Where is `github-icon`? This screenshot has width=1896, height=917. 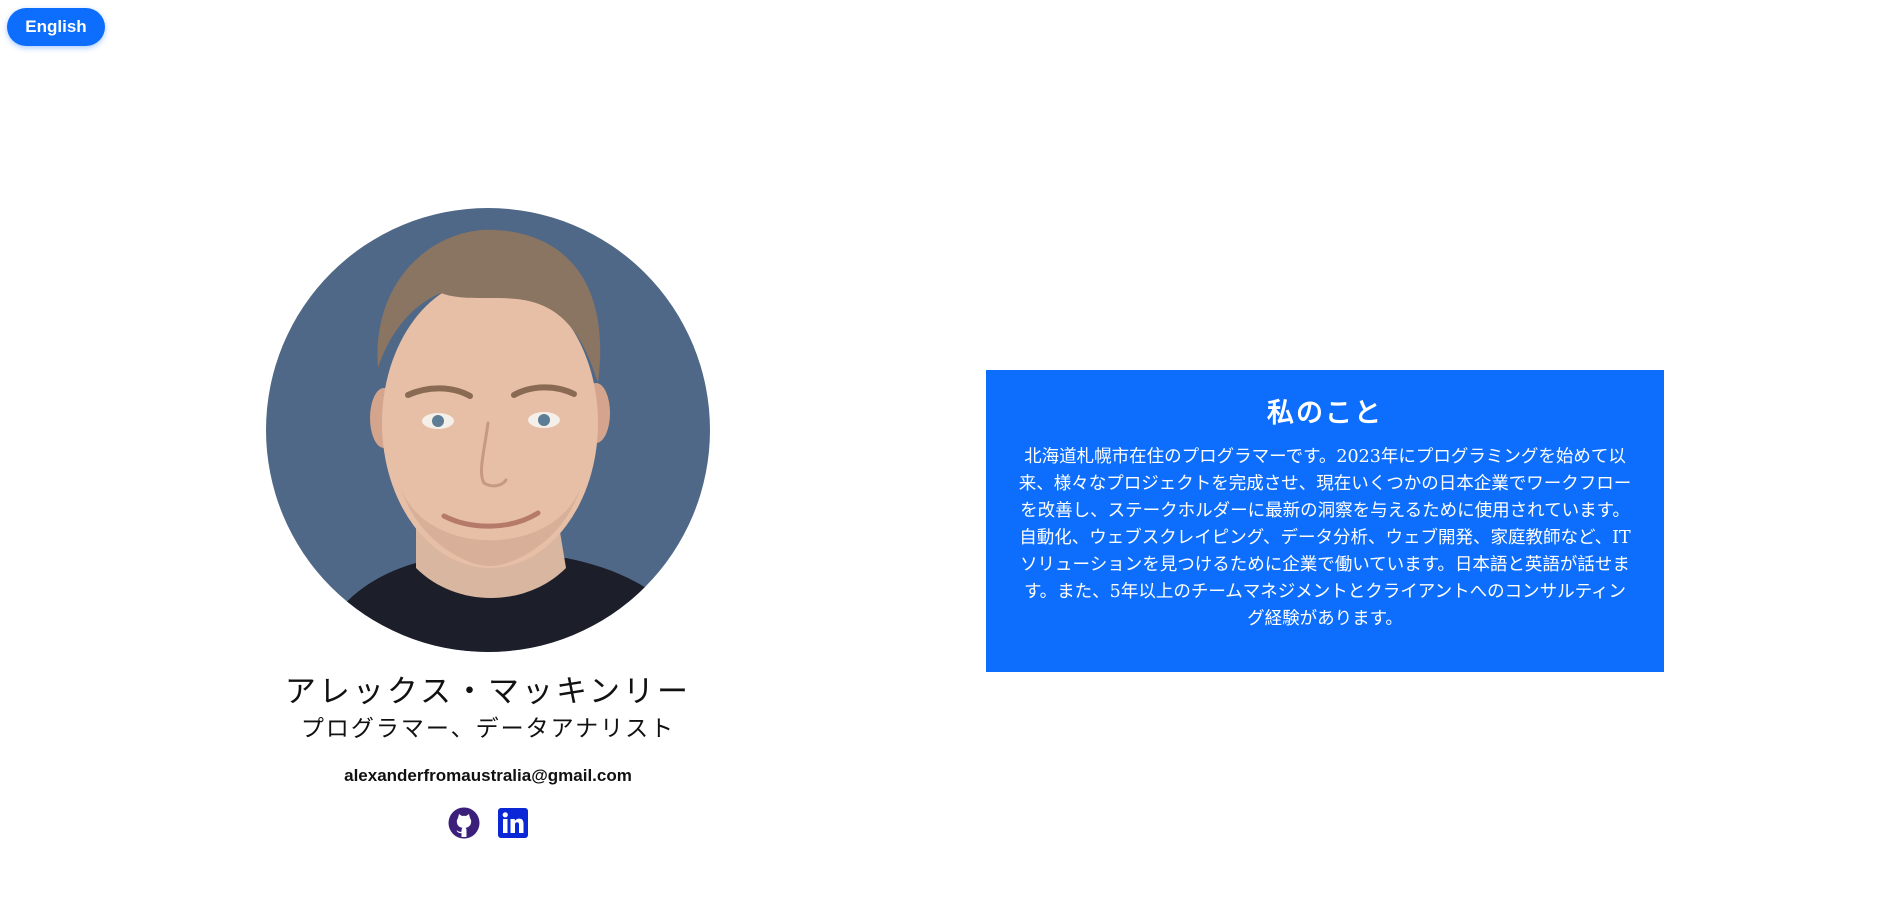 github-icon is located at coordinates (463, 823).